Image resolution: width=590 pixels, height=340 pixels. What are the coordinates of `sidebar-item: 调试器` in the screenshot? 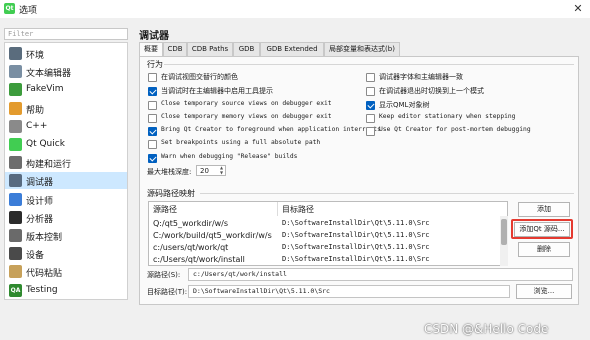 It's located at (66, 181).